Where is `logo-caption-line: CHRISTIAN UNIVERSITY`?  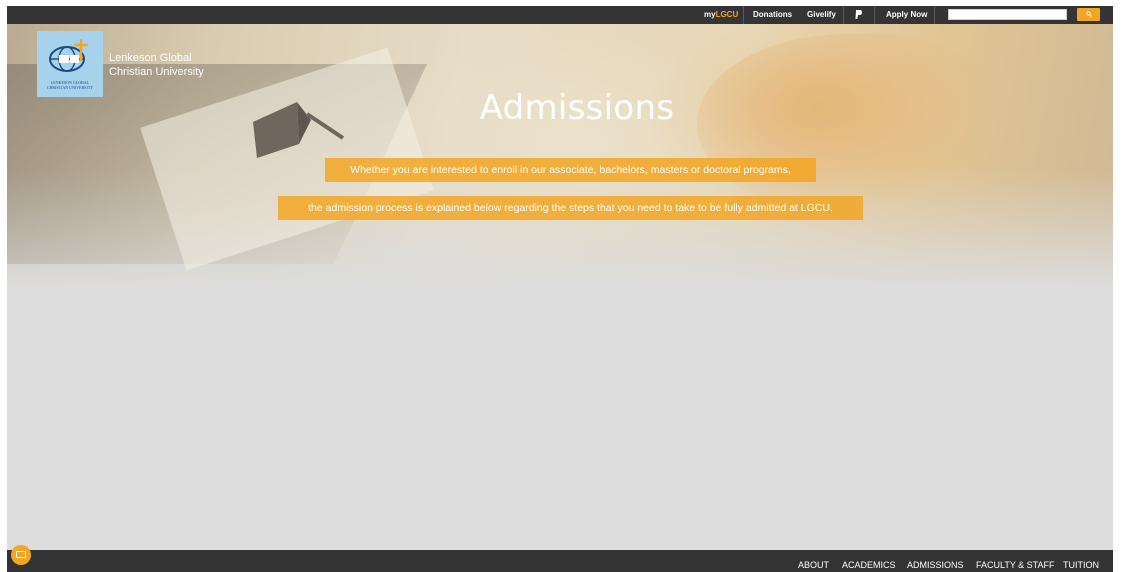 logo-caption-line: CHRISTIAN UNIVERSITY is located at coordinates (70, 87).